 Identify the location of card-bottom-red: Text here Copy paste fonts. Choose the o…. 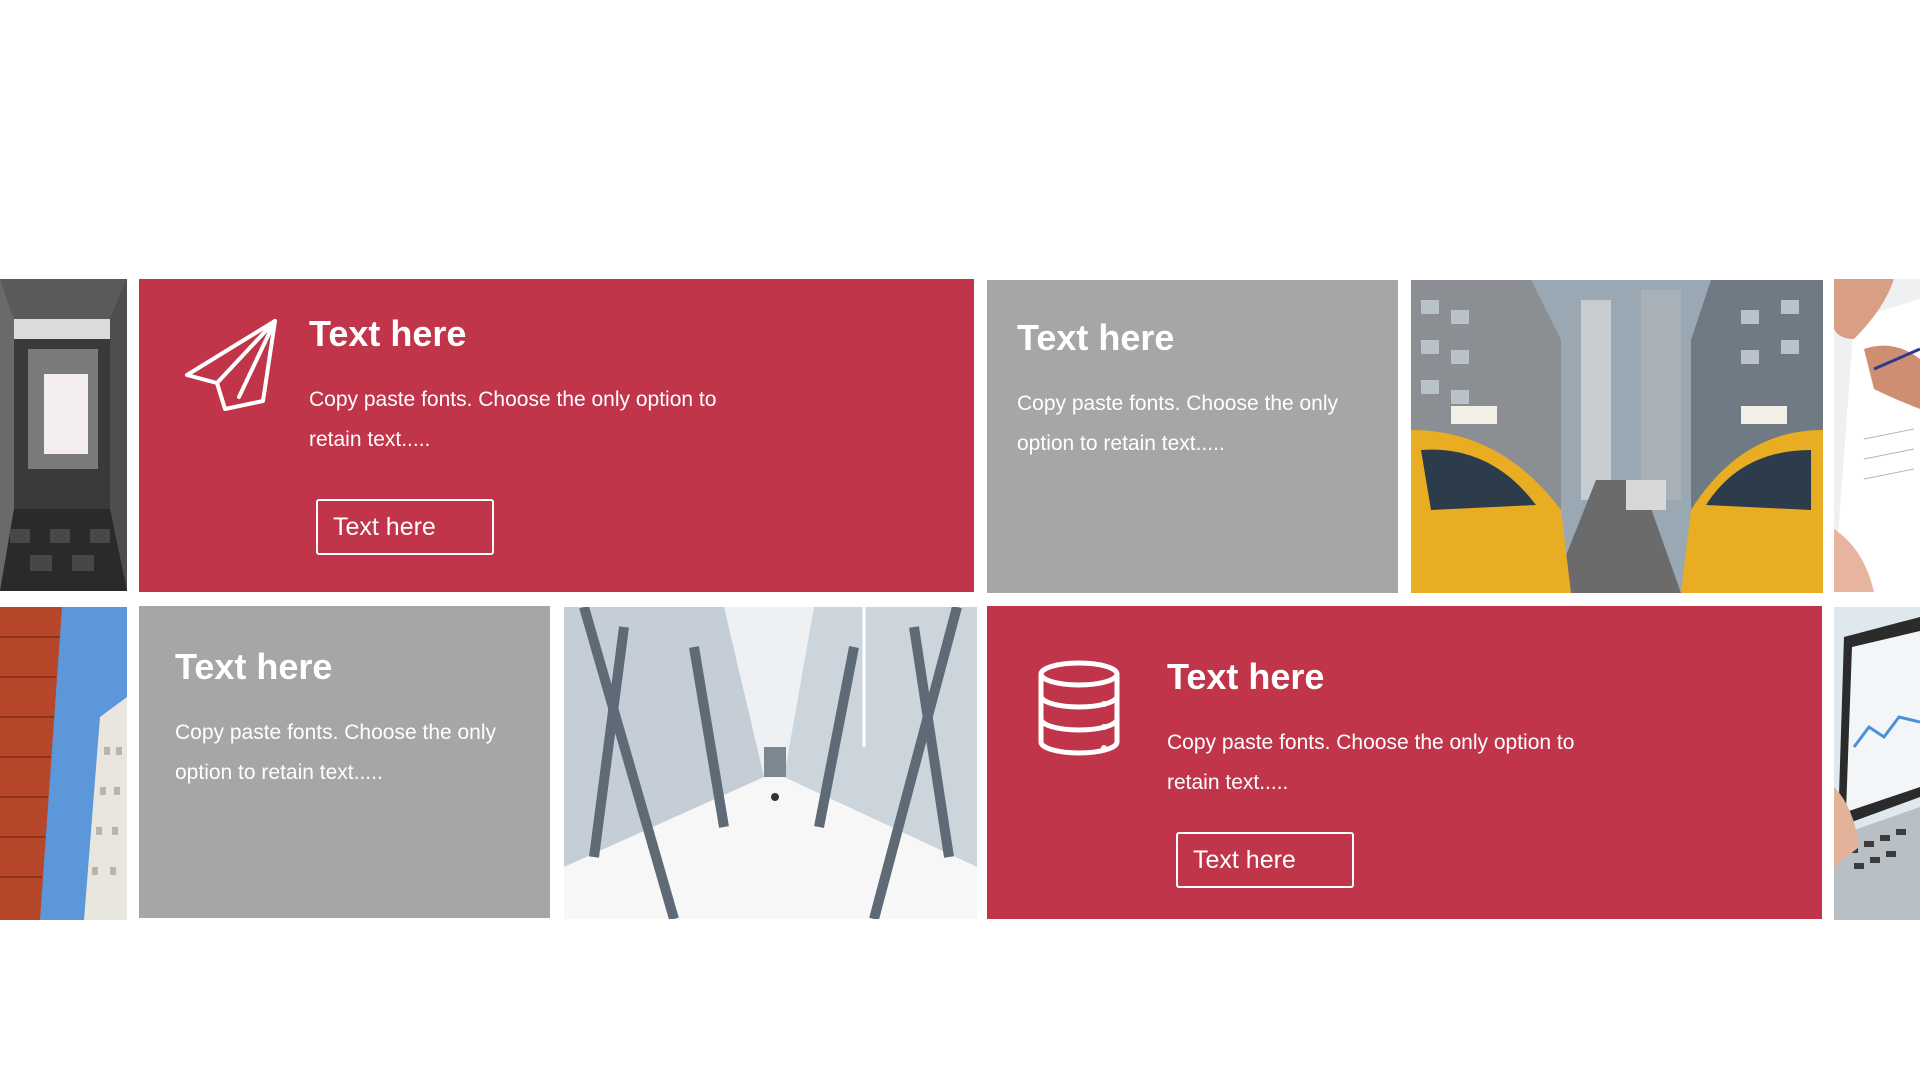
(1404, 762).